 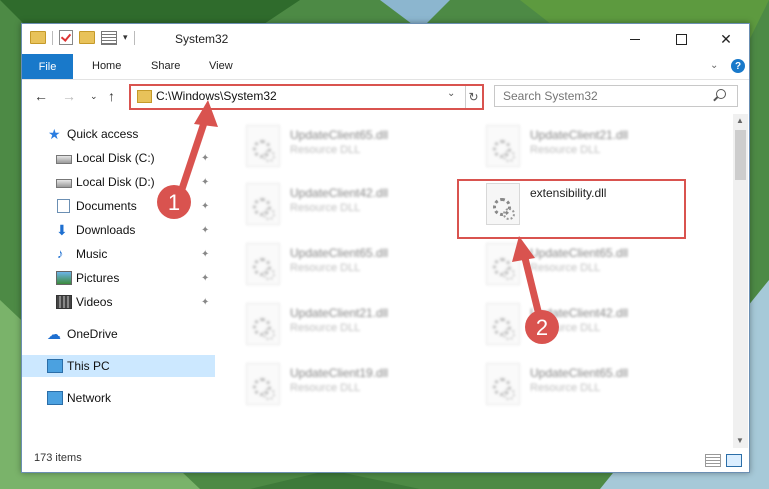 I want to click on recent-locations-button: ⌄, so click(x=94, y=96).